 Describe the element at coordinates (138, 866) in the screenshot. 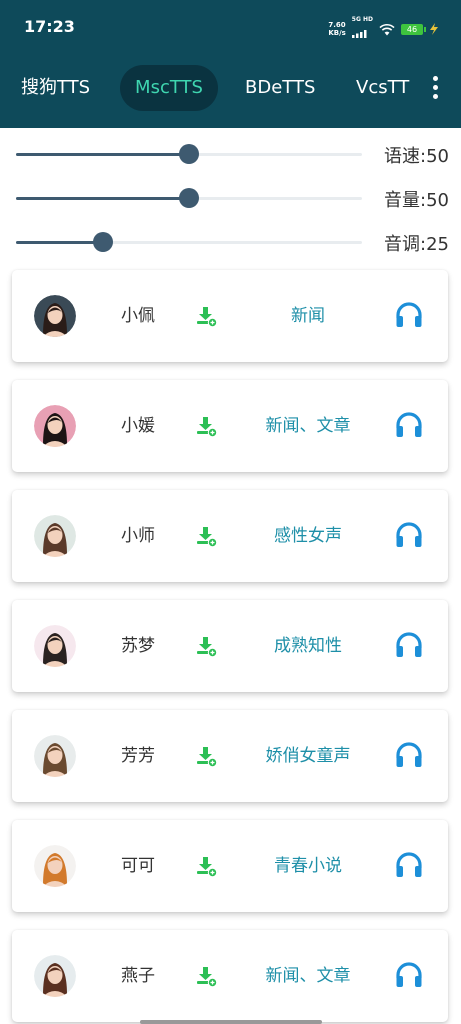

I see `voice-name: 可可` at that location.